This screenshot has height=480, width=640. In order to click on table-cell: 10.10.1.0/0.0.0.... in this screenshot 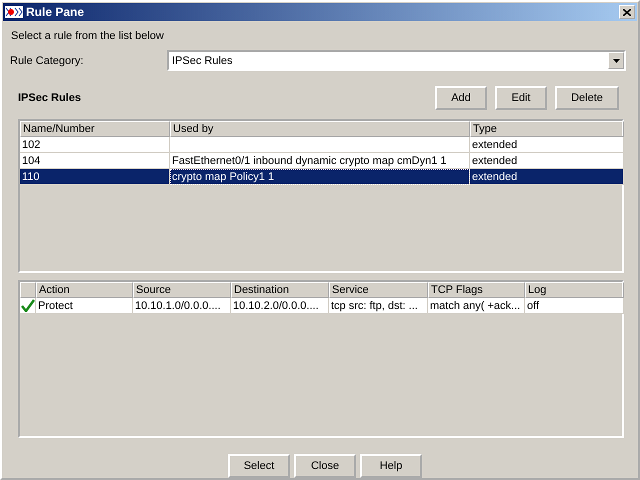, I will do `click(182, 306)`.